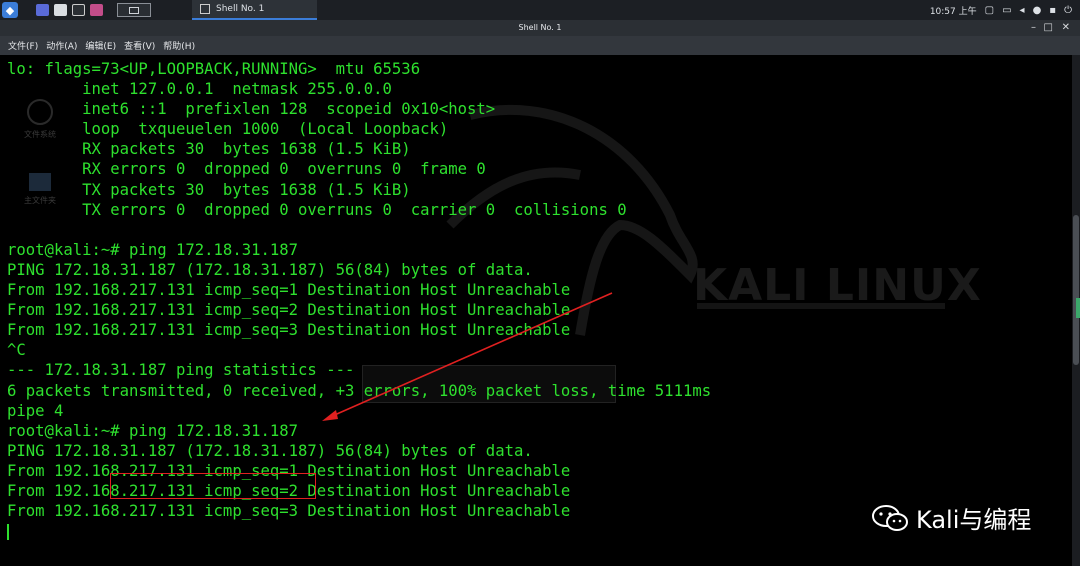 The image size is (1080, 566). Describe the element at coordinates (1052, 10) in the screenshot. I see `lock-icon: ▪` at that location.